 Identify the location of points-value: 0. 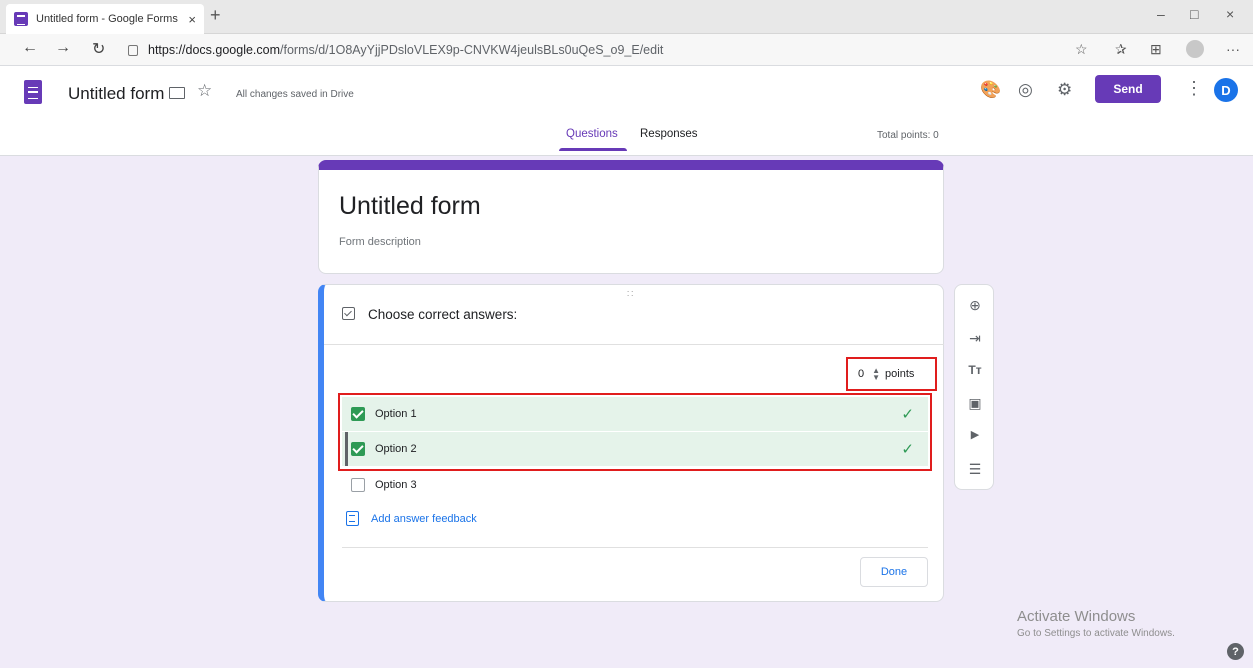
(861, 374).